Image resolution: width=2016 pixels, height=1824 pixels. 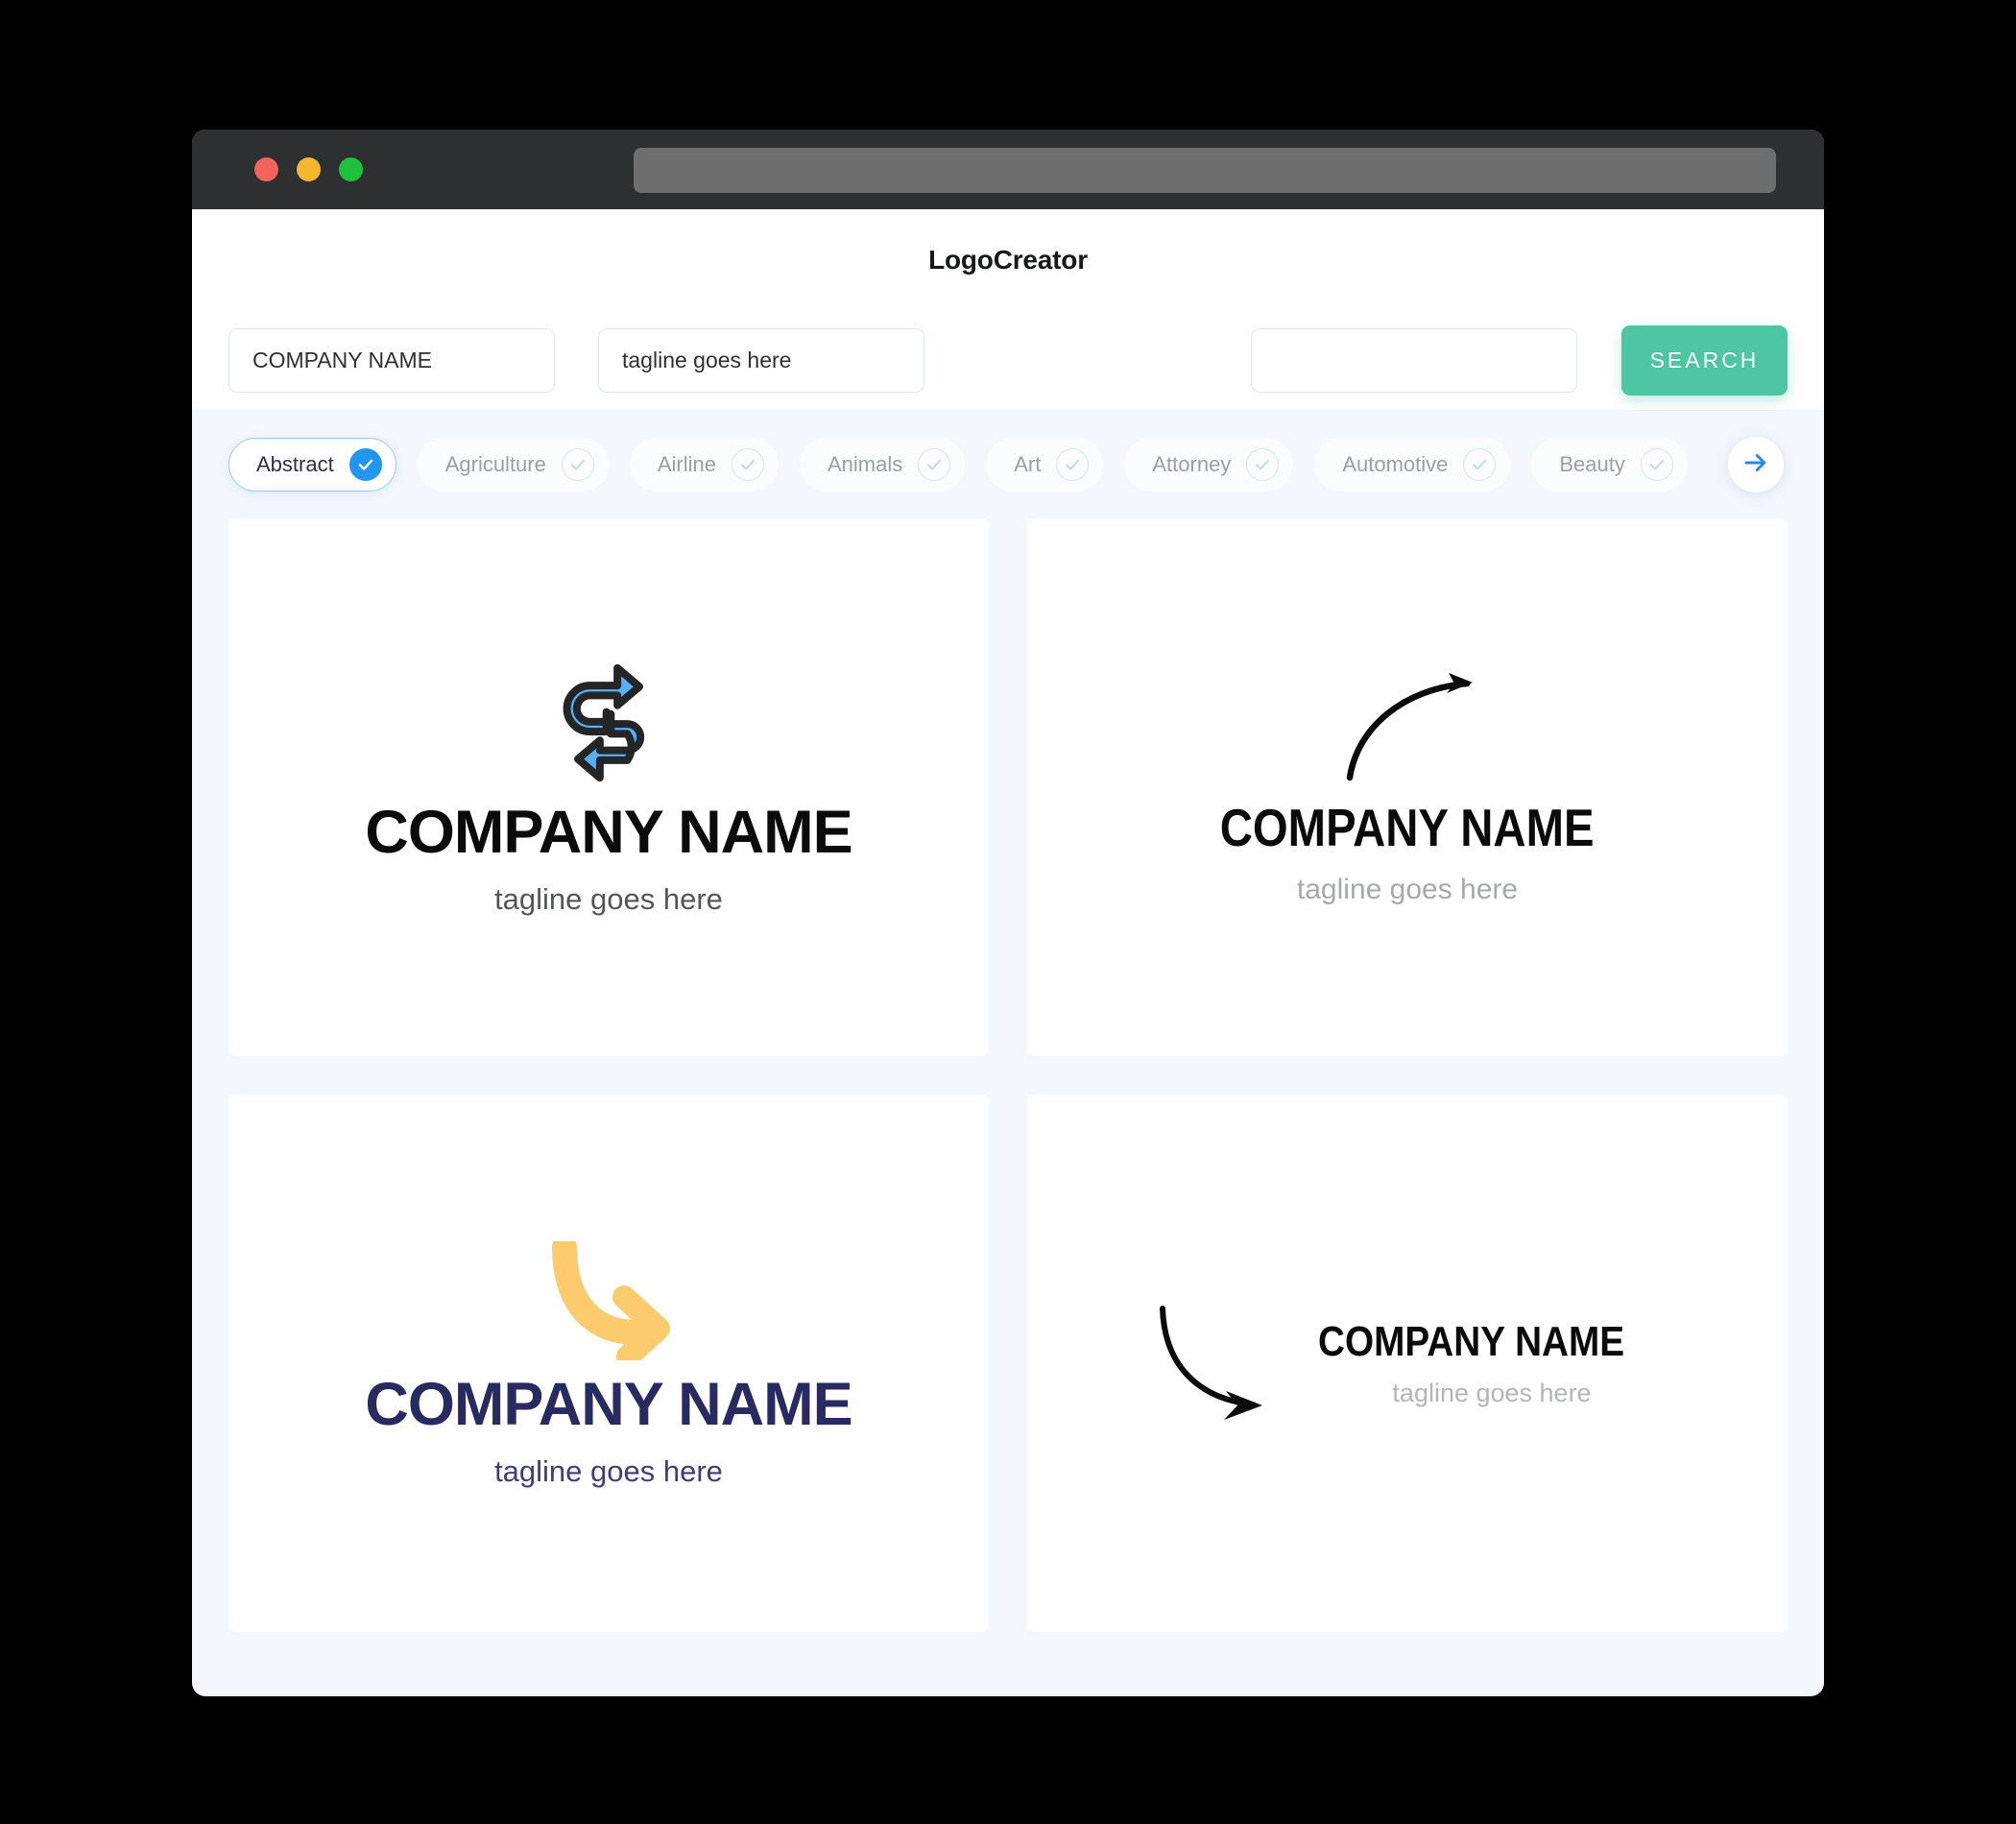 I want to click on category-chip-agriculture: Agriculture, so click(x=513, y=465).